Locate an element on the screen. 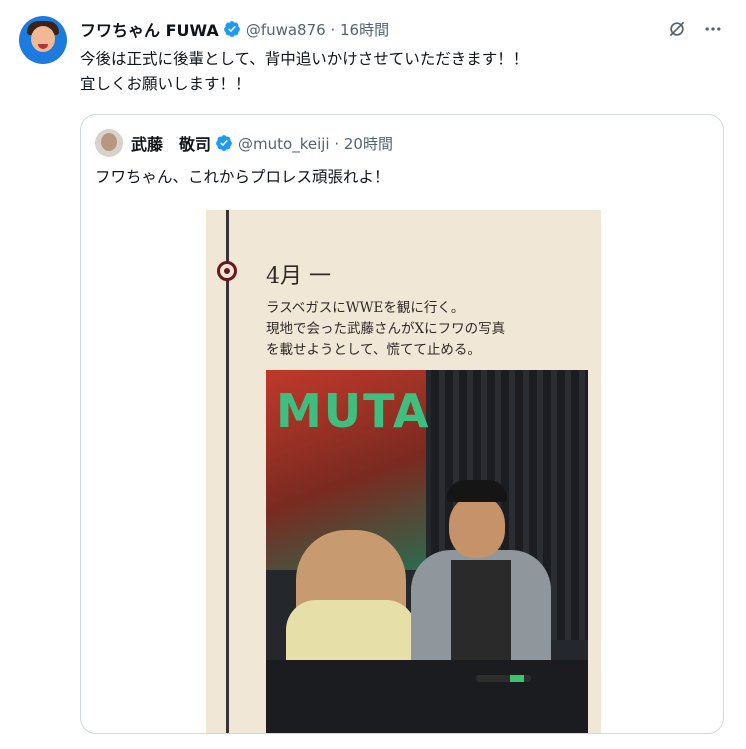 This screenshot has height=749, width=746. quoted-author-handle-time: @muto_keiji · 20時間 is located at coordinates (315, 143).